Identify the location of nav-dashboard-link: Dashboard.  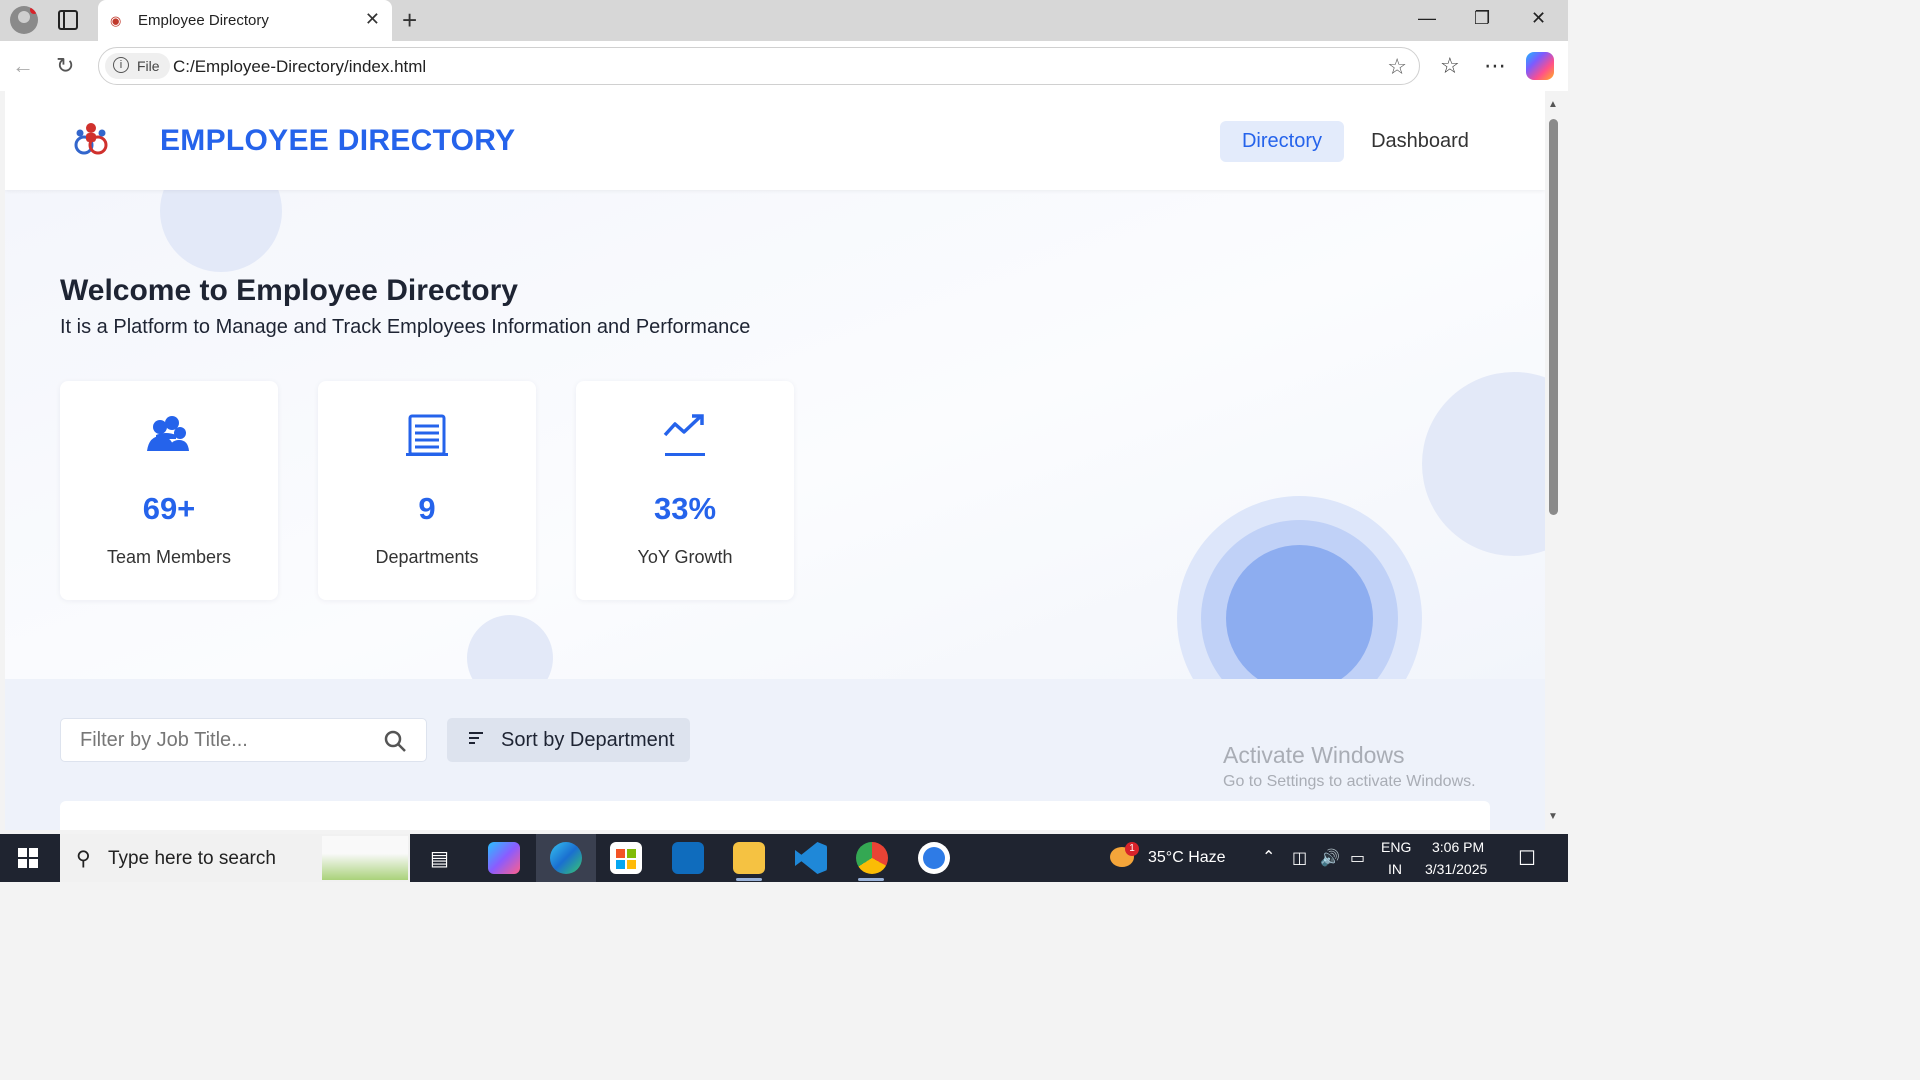
(1420, 141).